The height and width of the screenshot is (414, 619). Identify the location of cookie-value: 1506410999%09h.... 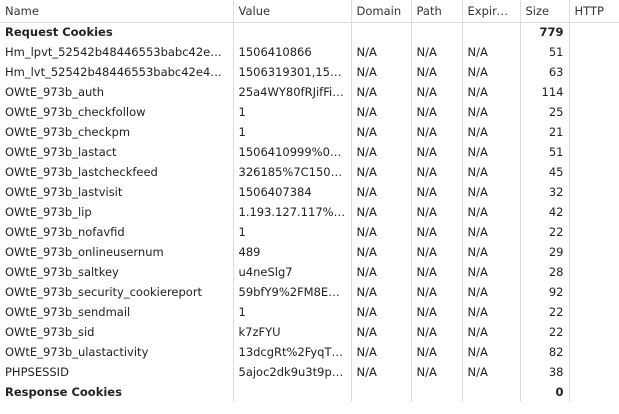
(292, 152).